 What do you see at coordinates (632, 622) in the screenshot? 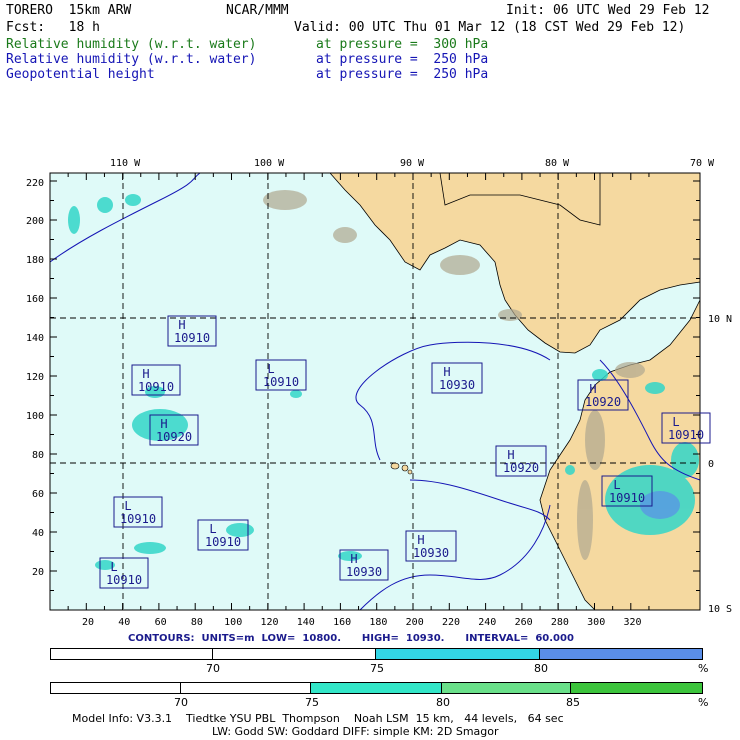
I see `x-tick-label: 320` at bounding box center [632, 622].